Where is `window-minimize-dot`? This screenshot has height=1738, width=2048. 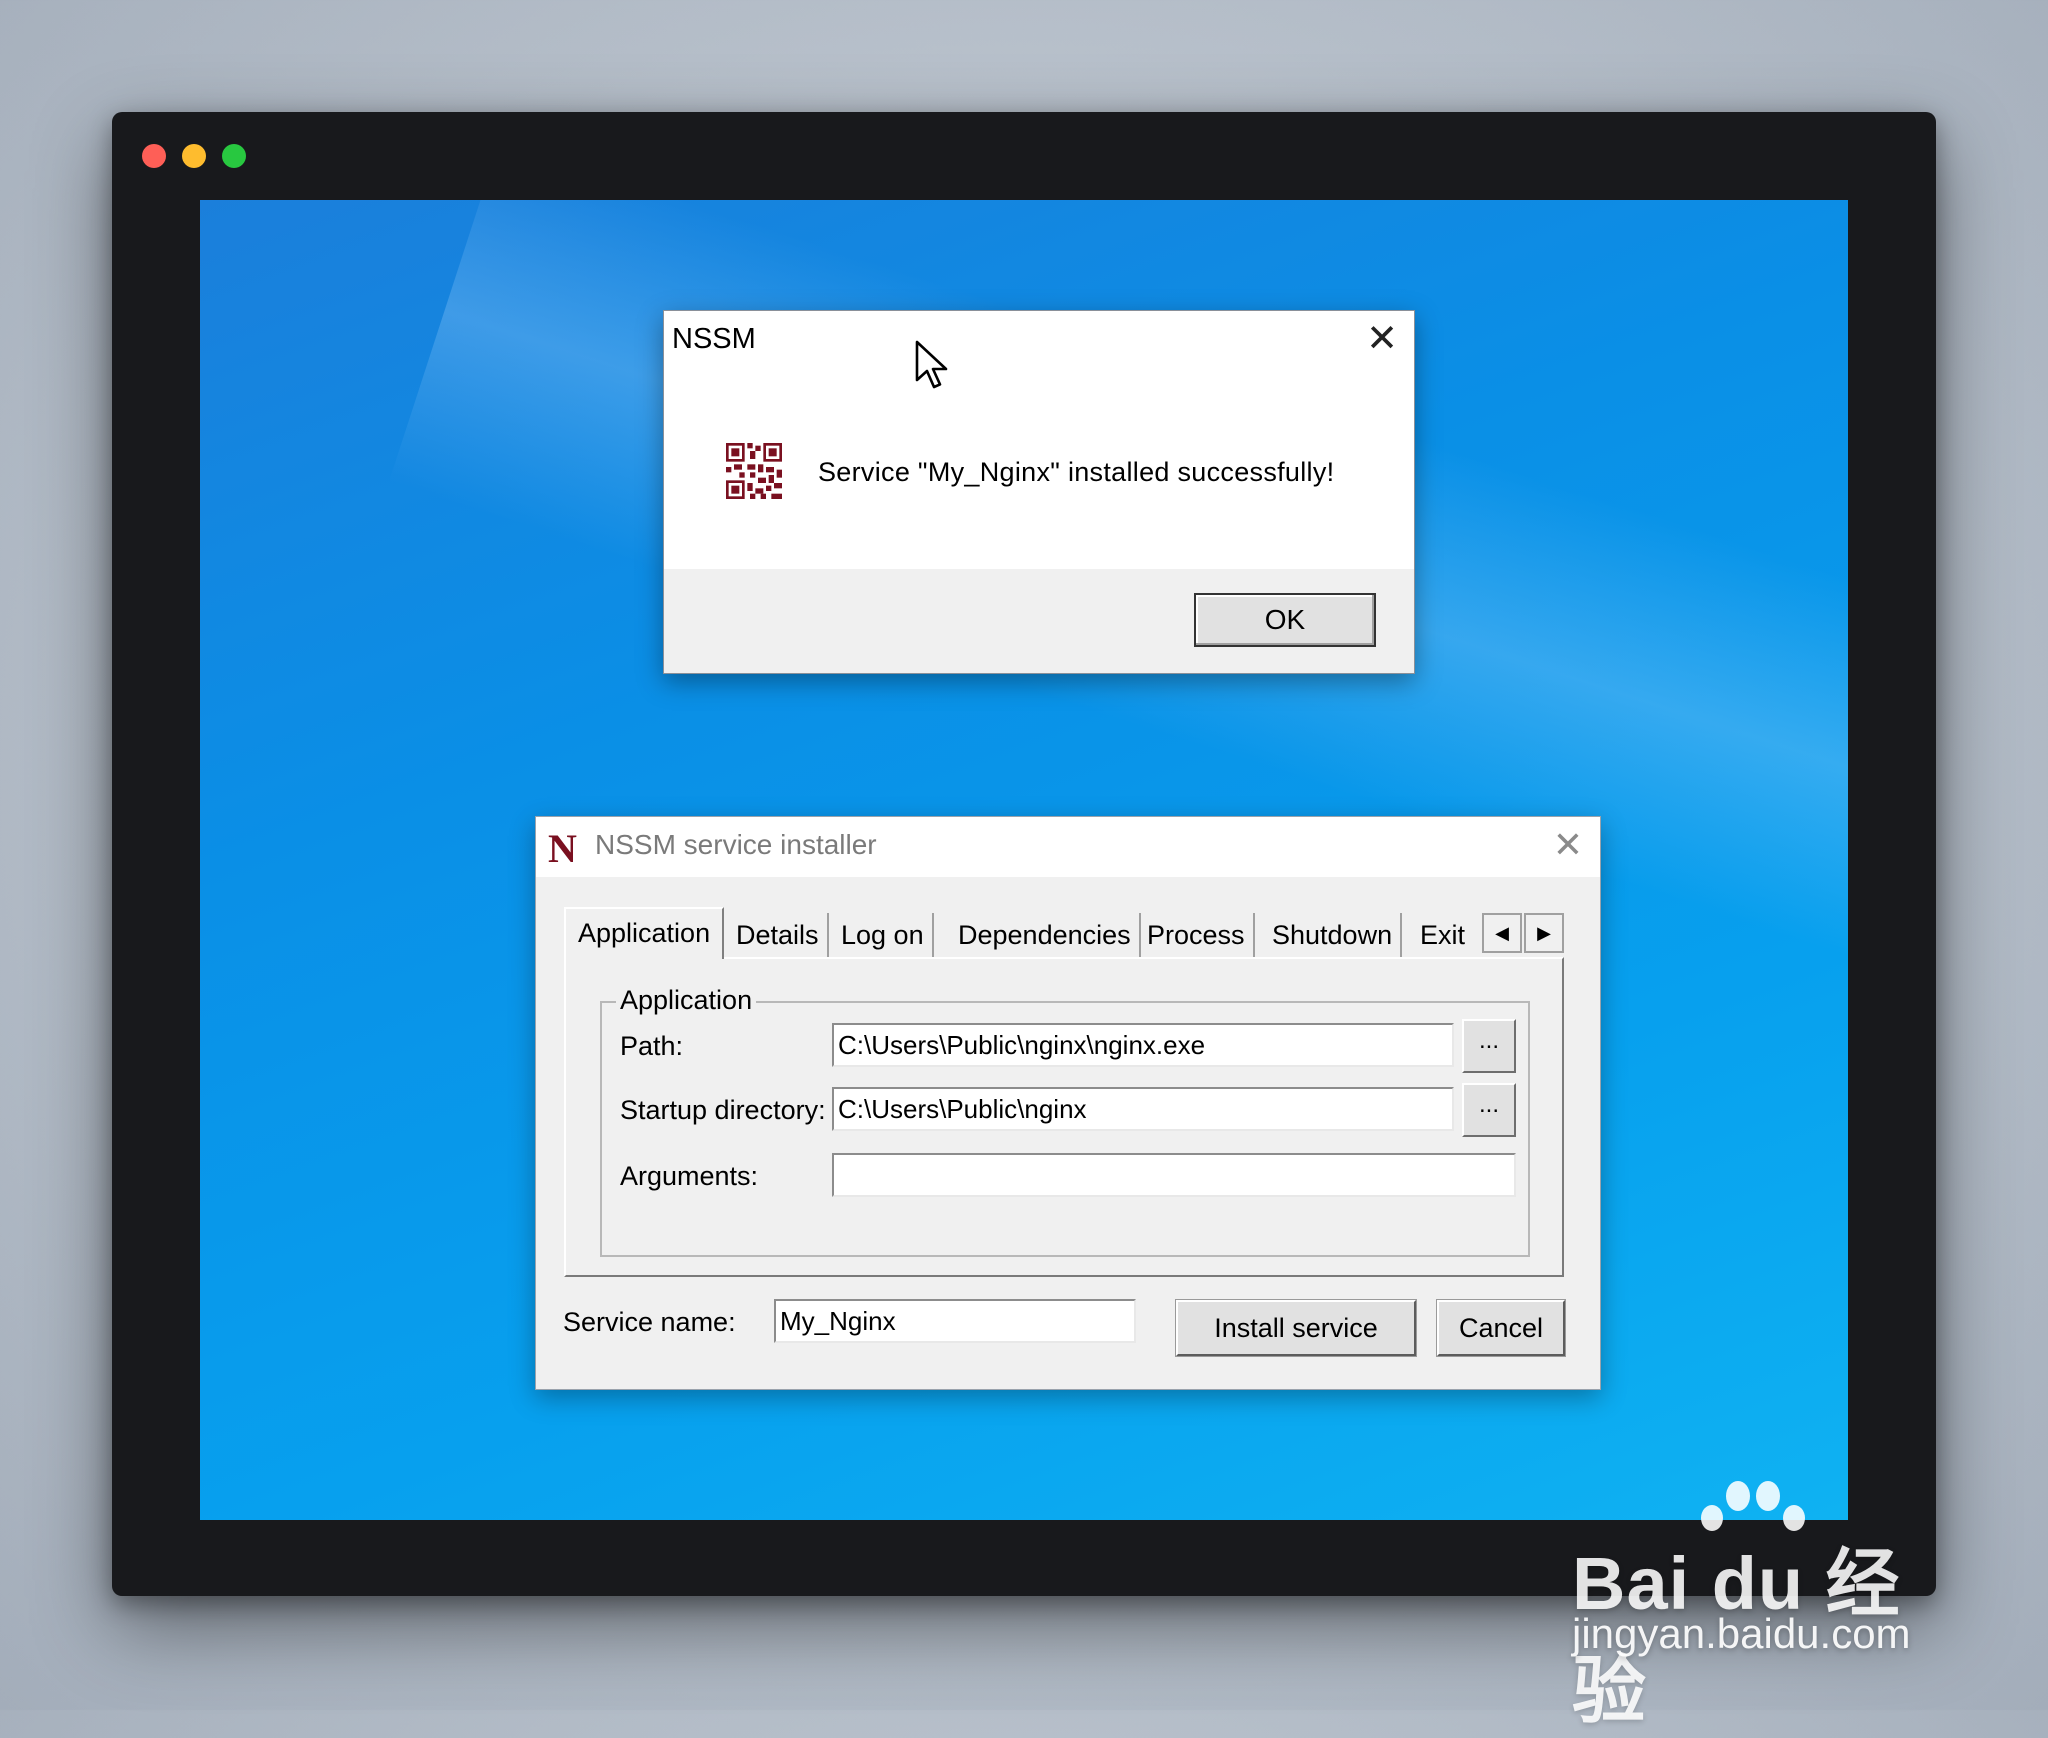
window-minimize-dot is located at coordinates (194, 156).